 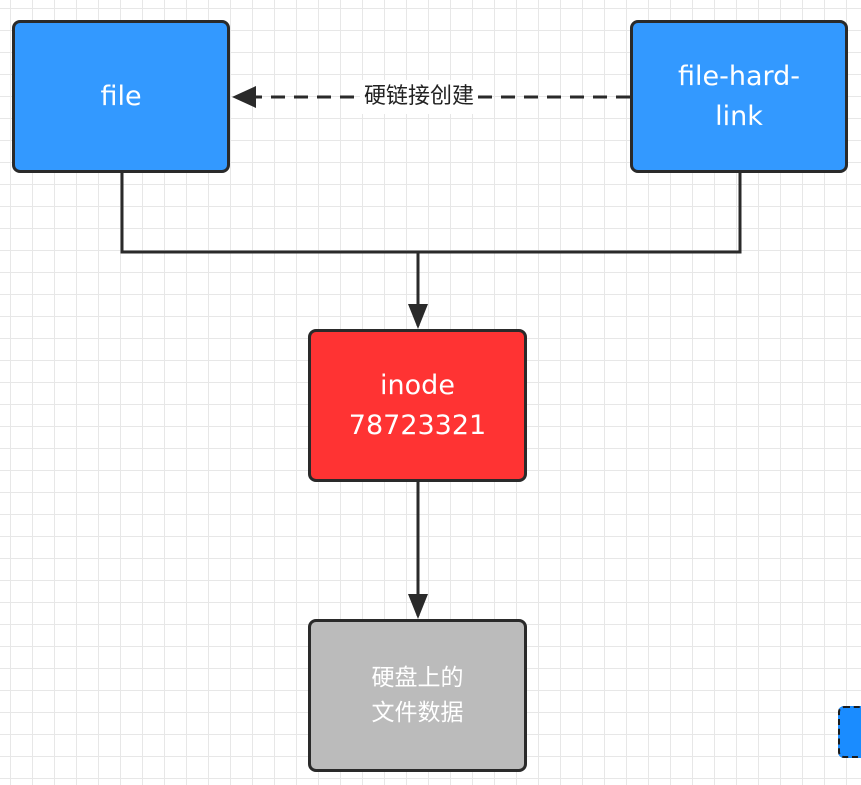 What do you see at coordinates (417, 712) in the screenshot?
I see `disk-data-node-line-2: 文件数据` at bounding box center [417, 712].